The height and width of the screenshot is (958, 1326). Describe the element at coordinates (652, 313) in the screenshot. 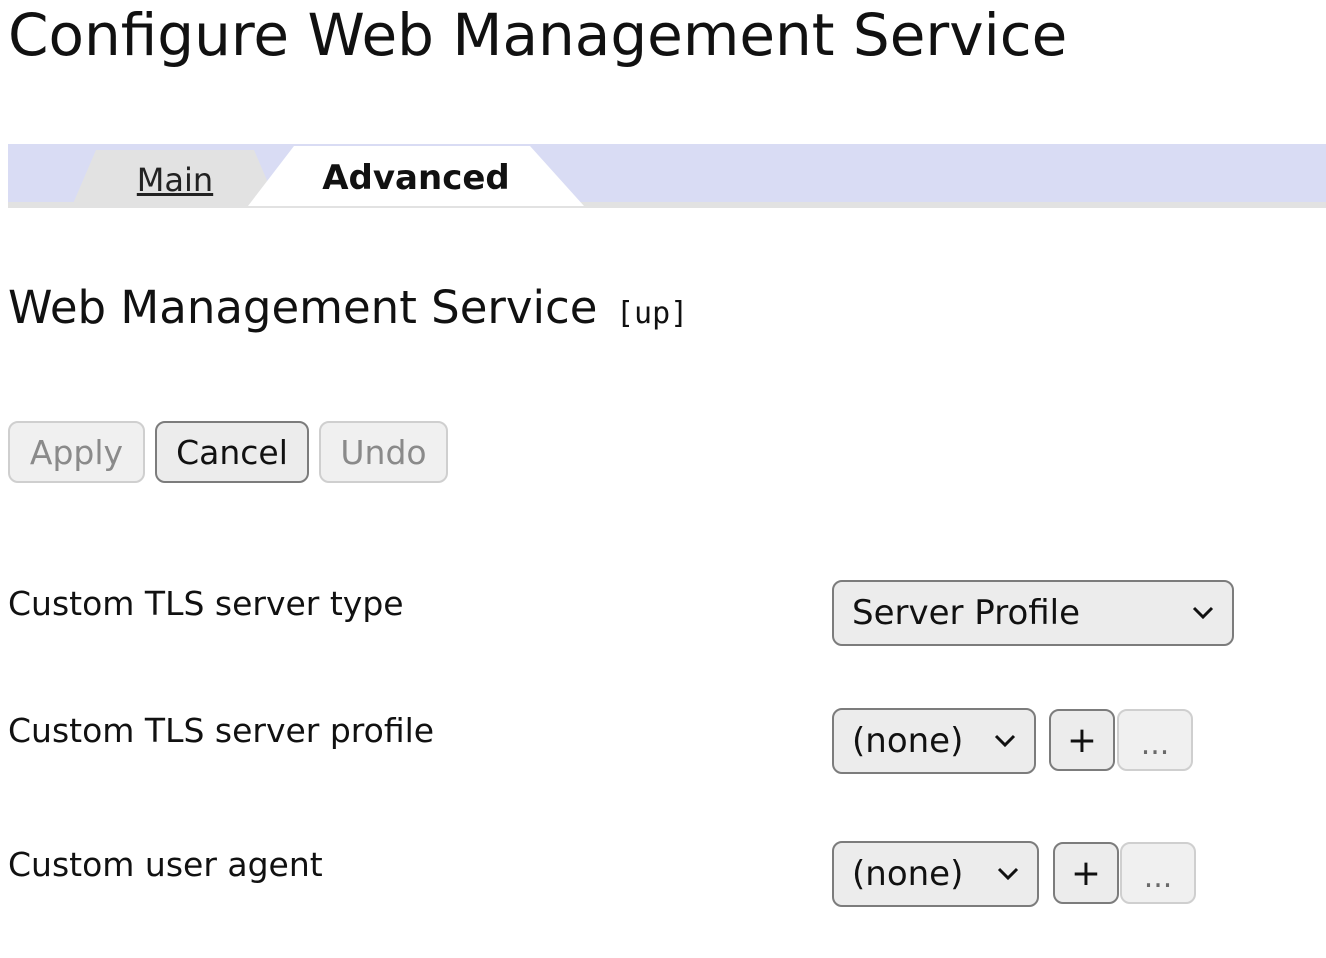

I see `service-status-badge: [up]` at that location.